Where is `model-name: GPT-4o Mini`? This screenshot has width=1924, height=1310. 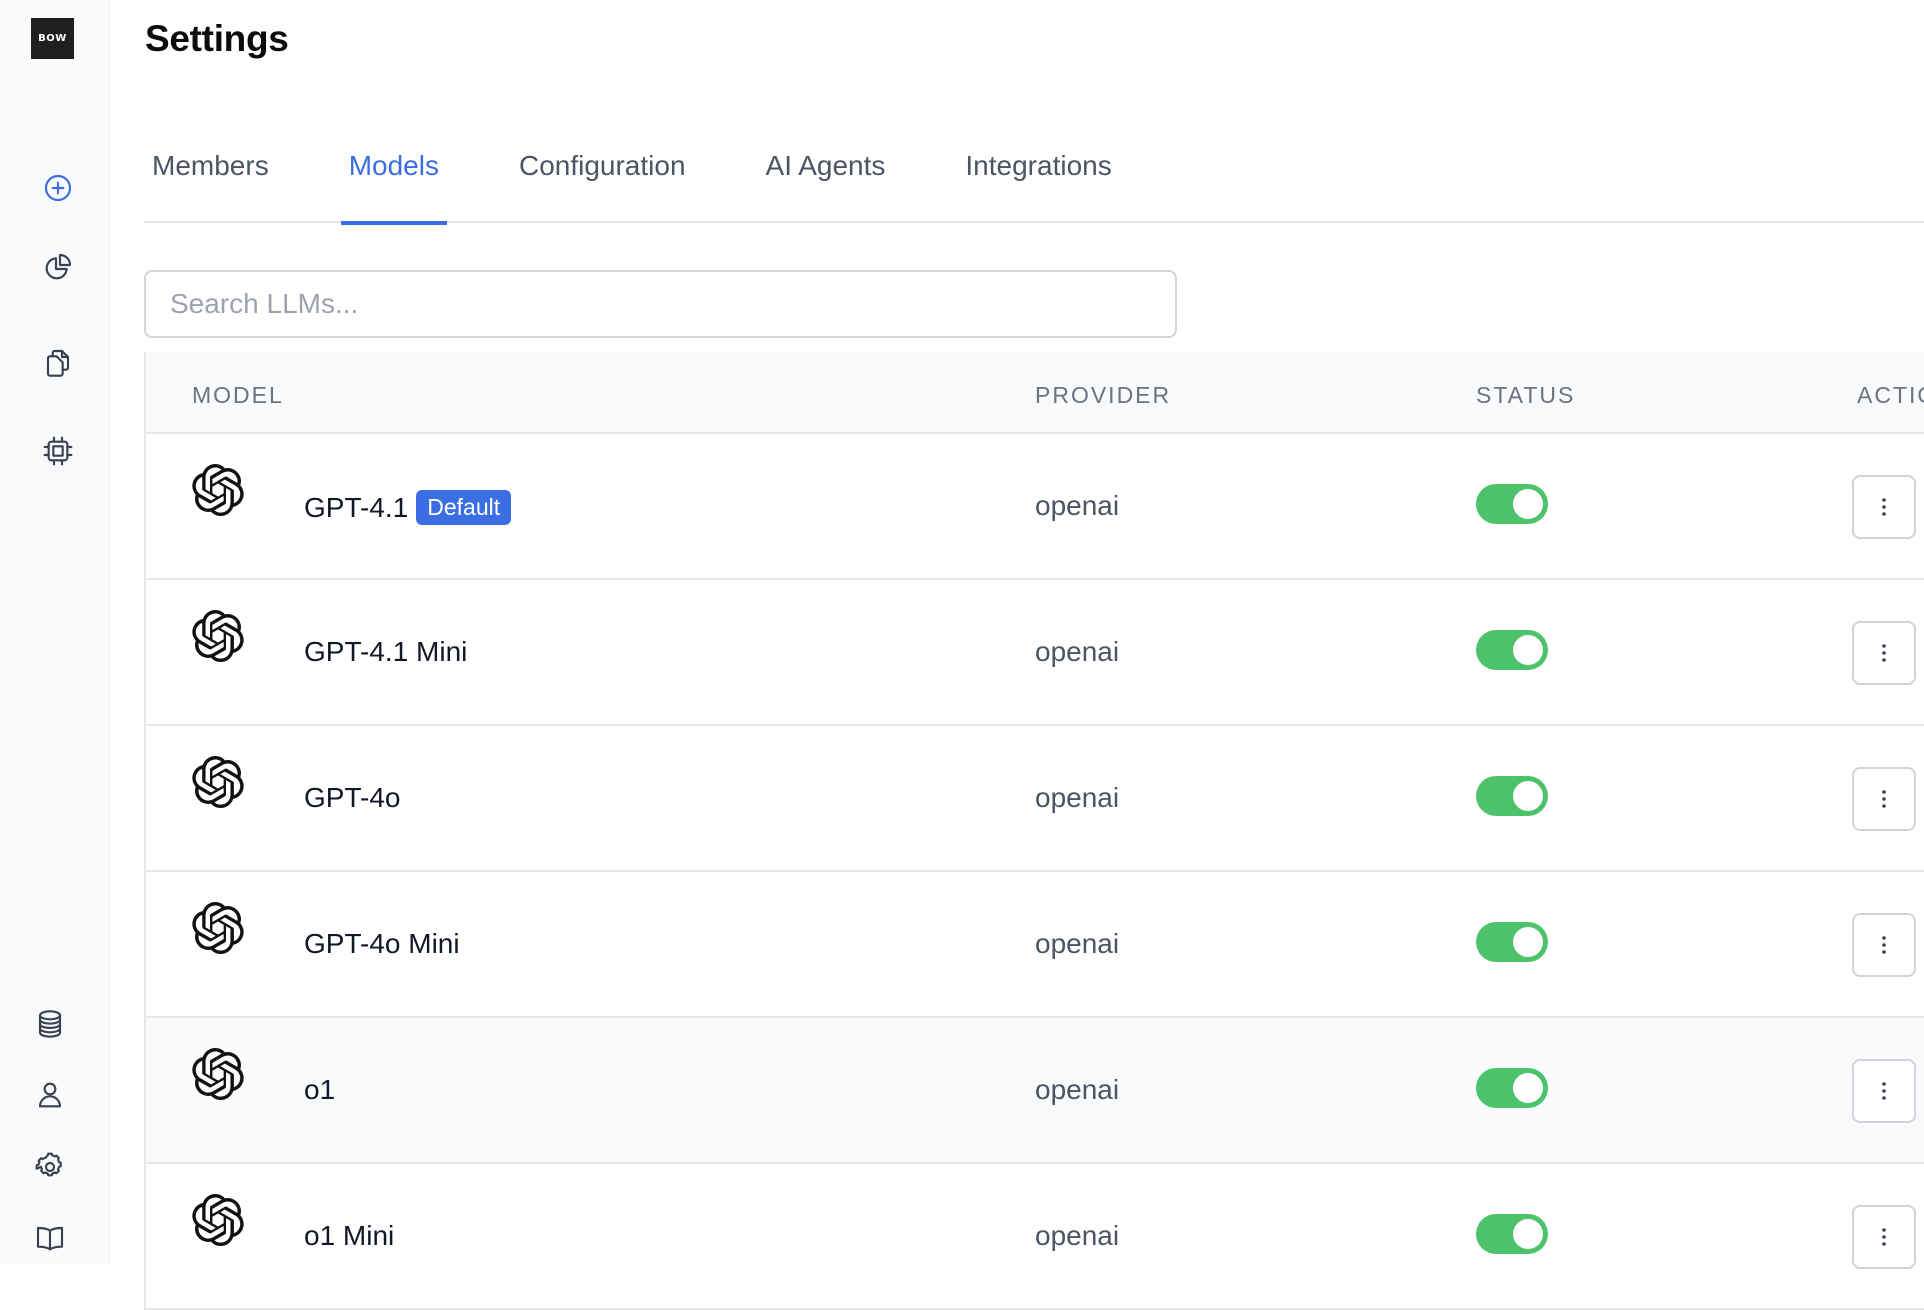
model-name: GPT-4o Mini is located at coordinates (382, 943).